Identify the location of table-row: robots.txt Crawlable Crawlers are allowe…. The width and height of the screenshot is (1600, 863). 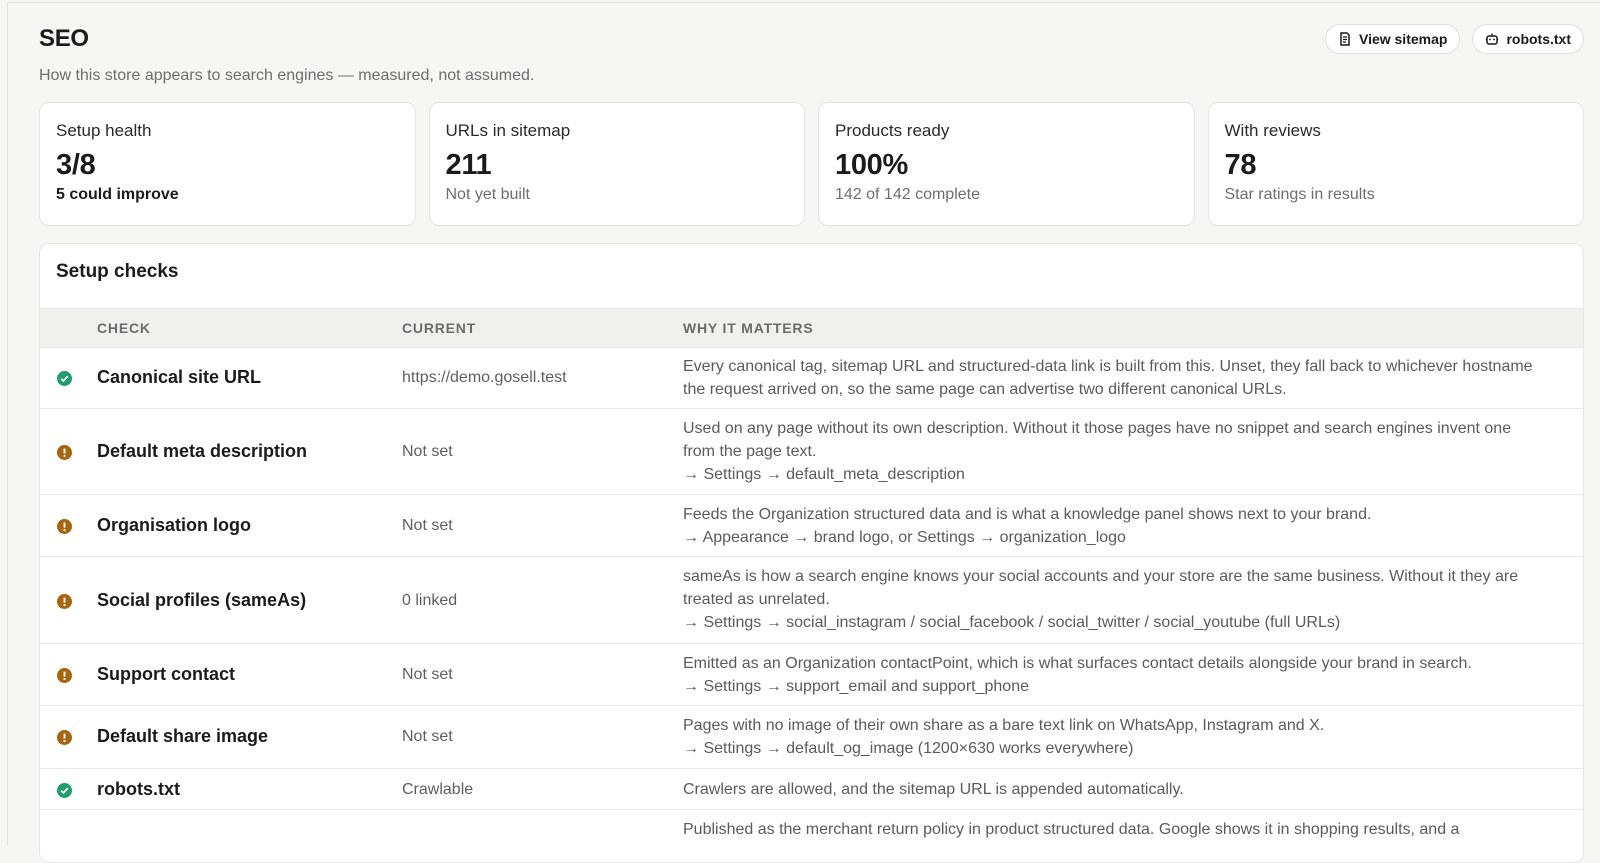
(811, 789).